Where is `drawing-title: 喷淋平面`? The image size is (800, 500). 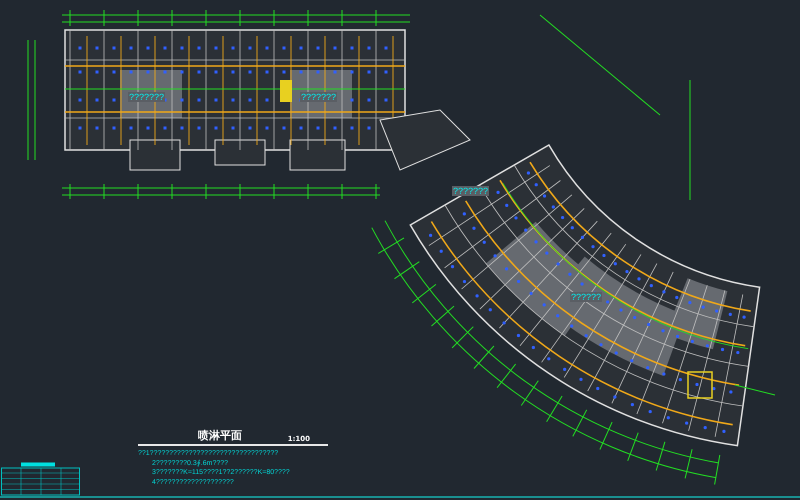
drawing-title: 喷淋平面 is located at coordinates (220, 435).